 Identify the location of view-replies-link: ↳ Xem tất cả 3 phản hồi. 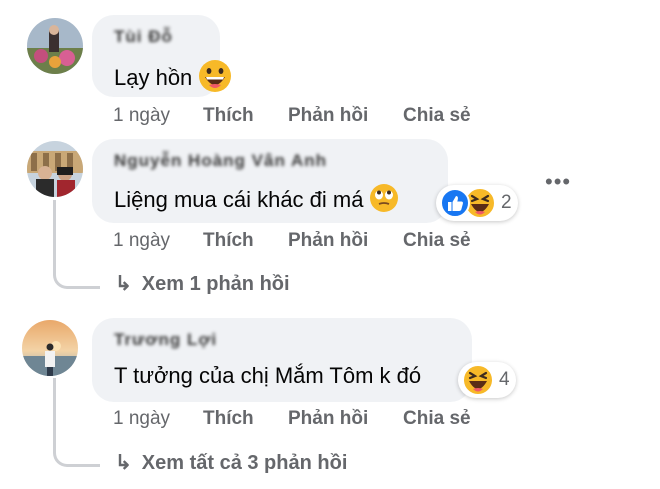
(231, 462).